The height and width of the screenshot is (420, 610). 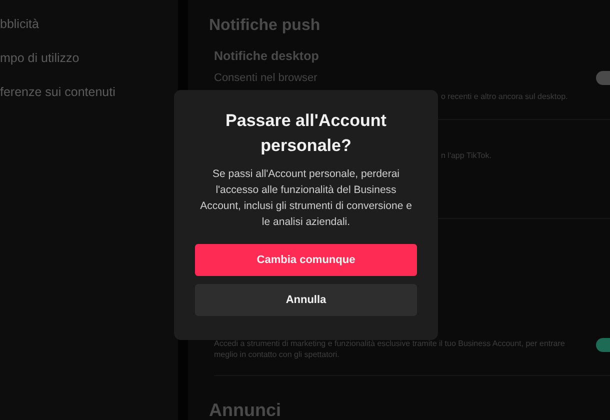 What do you see at coordinates (89, 24) in the screenshot?
I see `sidebar-item: bblicità` at bounding box center [89, 24].